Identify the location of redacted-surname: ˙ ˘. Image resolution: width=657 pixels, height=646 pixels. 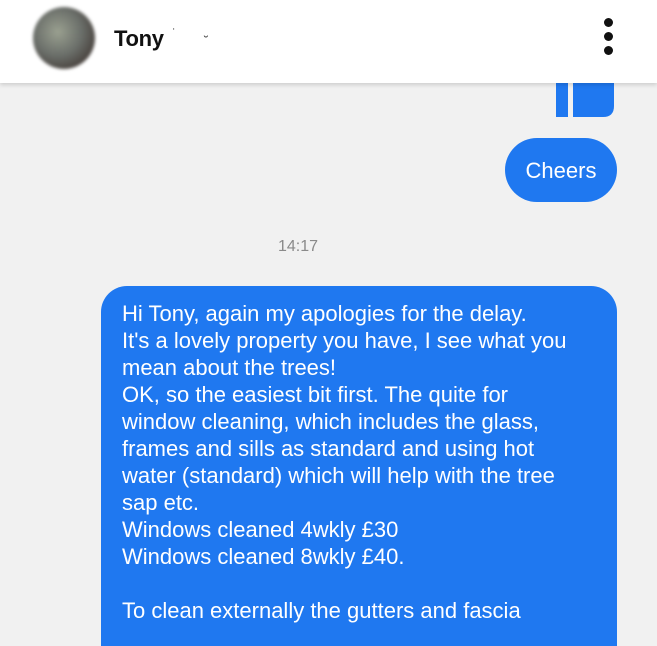
(193, 37).